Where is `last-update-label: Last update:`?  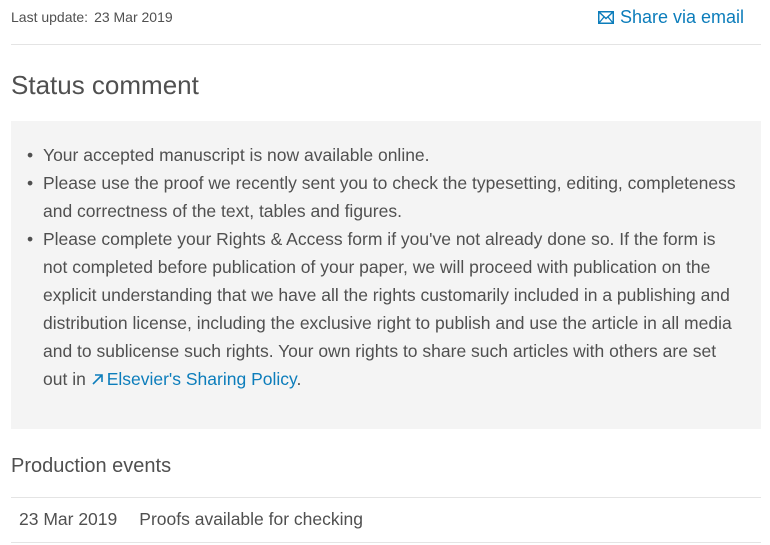
last-update-label: Last update: is located at coordinates (50, 17).